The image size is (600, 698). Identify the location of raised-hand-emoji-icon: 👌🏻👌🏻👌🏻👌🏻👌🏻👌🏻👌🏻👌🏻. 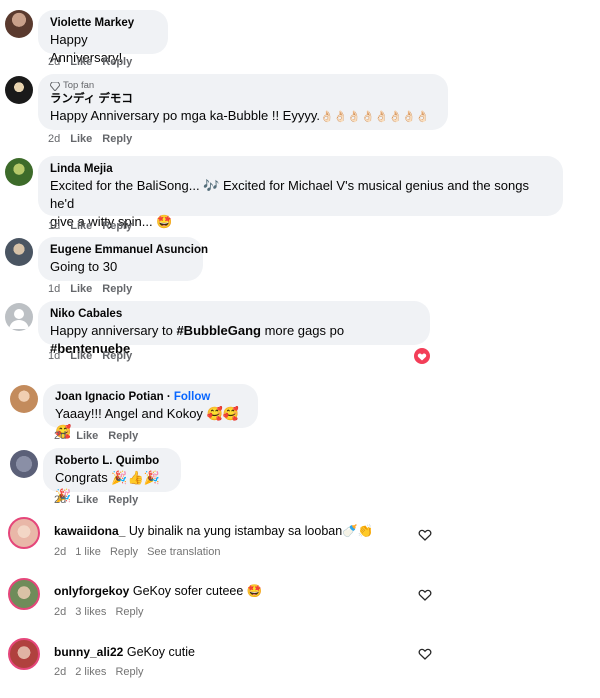
(375, 117).